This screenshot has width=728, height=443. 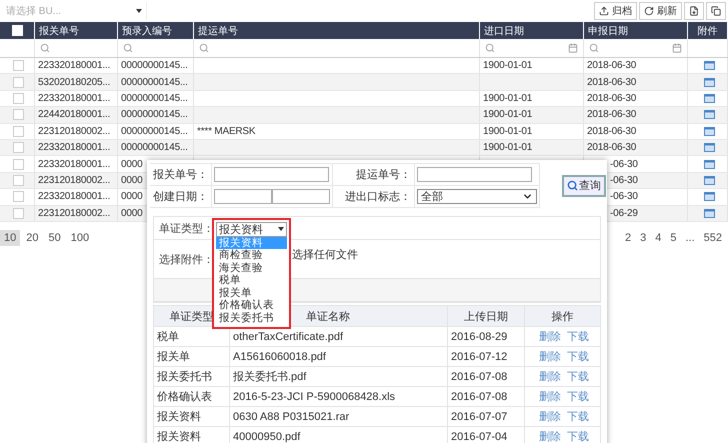 What do you see at coordinates (649, 11) in the screenshot?
I see `refresh-icon` at bounding box center [649, 11].